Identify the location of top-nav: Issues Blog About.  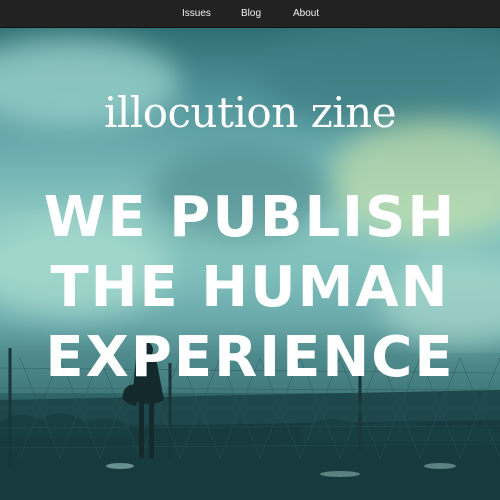
(250, 14).